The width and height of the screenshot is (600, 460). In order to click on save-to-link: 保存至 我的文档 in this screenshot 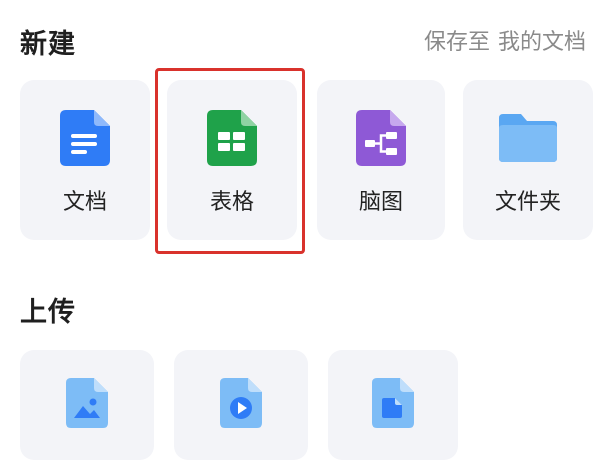, I will do `click(505, 40)`.